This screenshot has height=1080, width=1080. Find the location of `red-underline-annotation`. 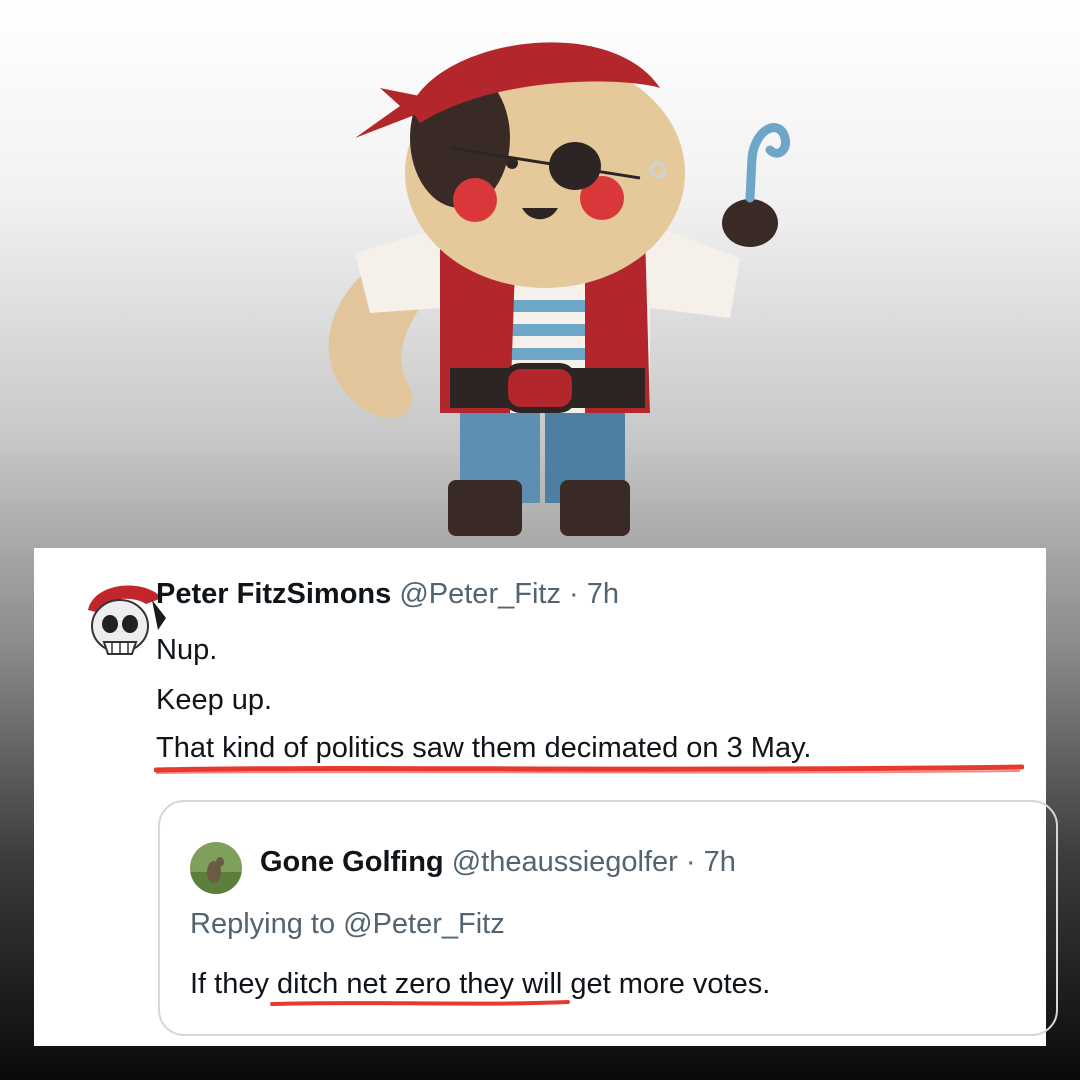

red-underline-annotation is located at coordinates (589, 769).